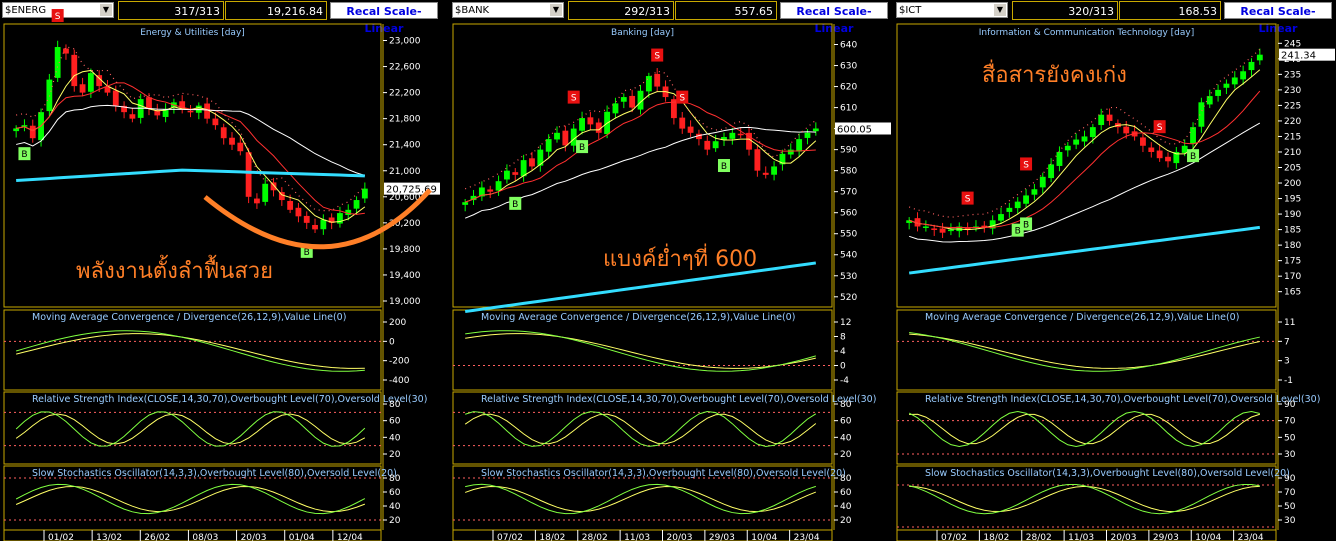  I want to click on macd-line, so click(640, 351).